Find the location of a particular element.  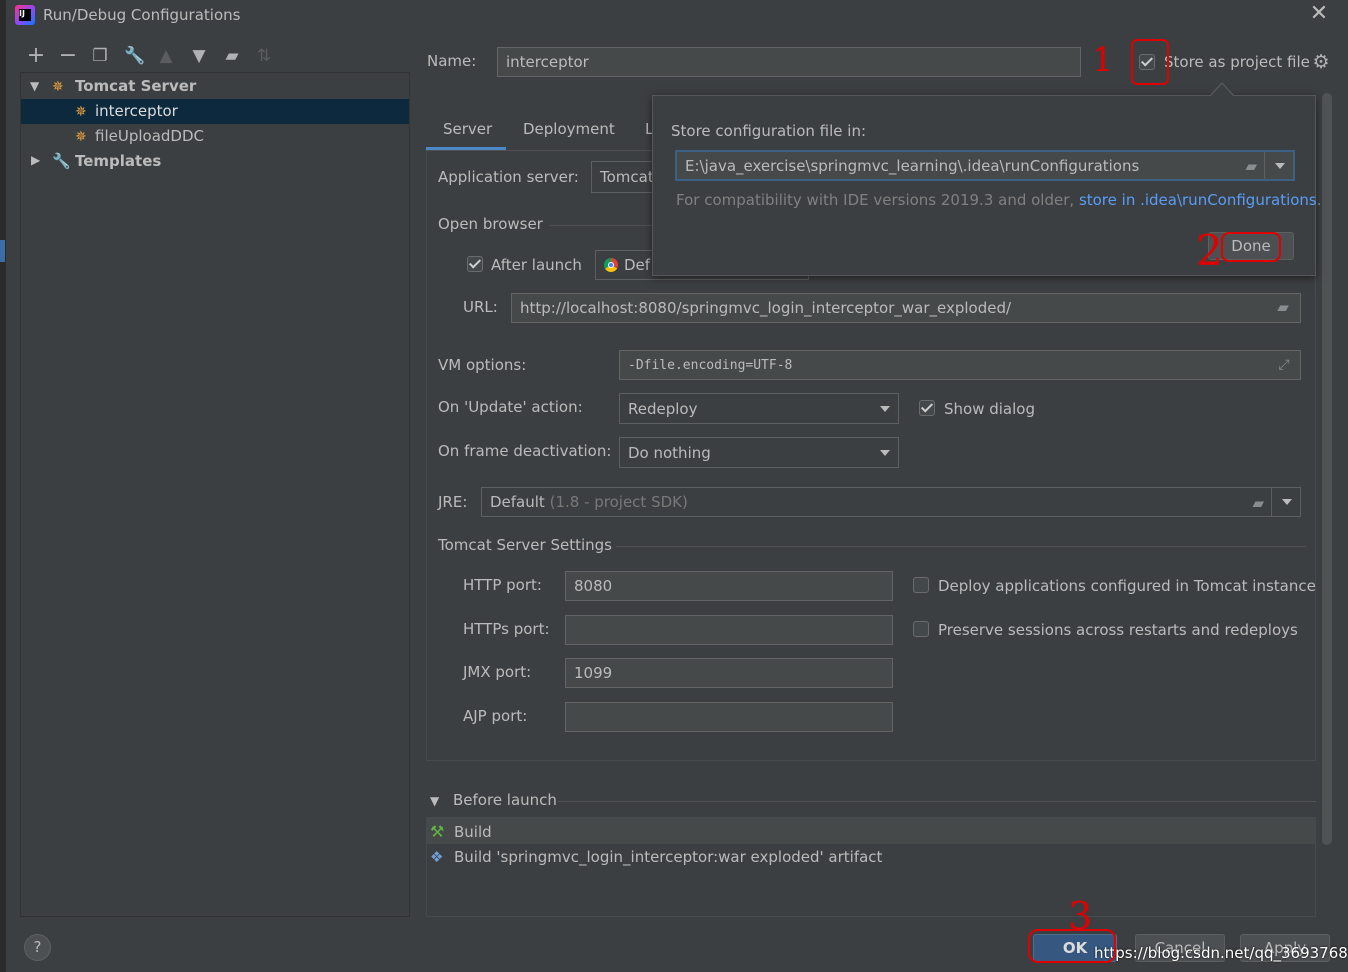

show-dialog-label: Show dialog is located at coordinates (989, 409).